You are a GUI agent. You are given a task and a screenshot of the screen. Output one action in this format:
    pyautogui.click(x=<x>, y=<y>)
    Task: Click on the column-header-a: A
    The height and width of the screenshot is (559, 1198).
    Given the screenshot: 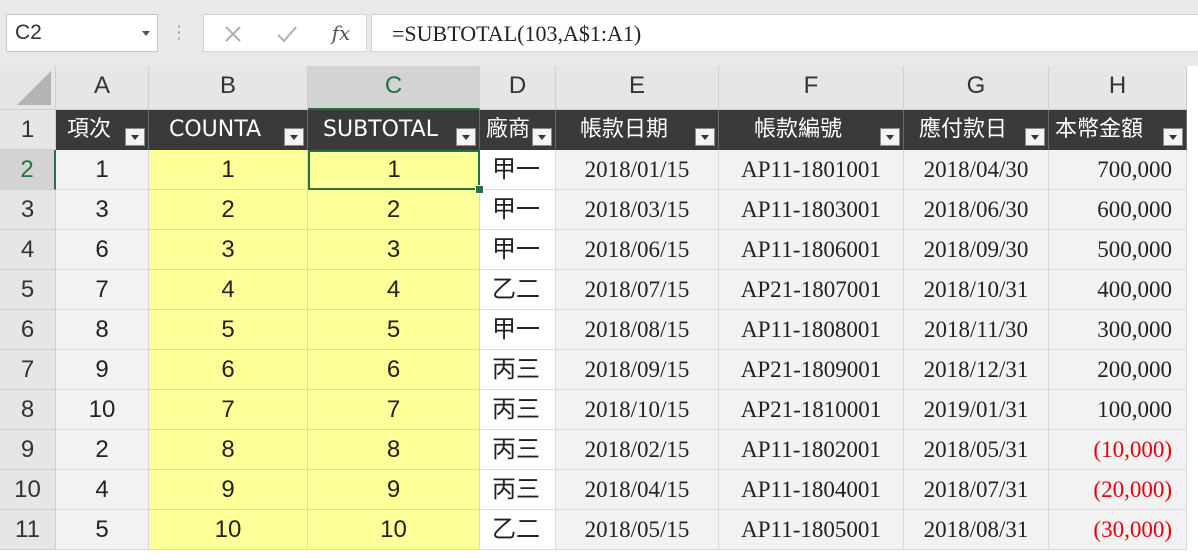 What is the action you would take?
    pyautogui.click(x=102, y=88)
    